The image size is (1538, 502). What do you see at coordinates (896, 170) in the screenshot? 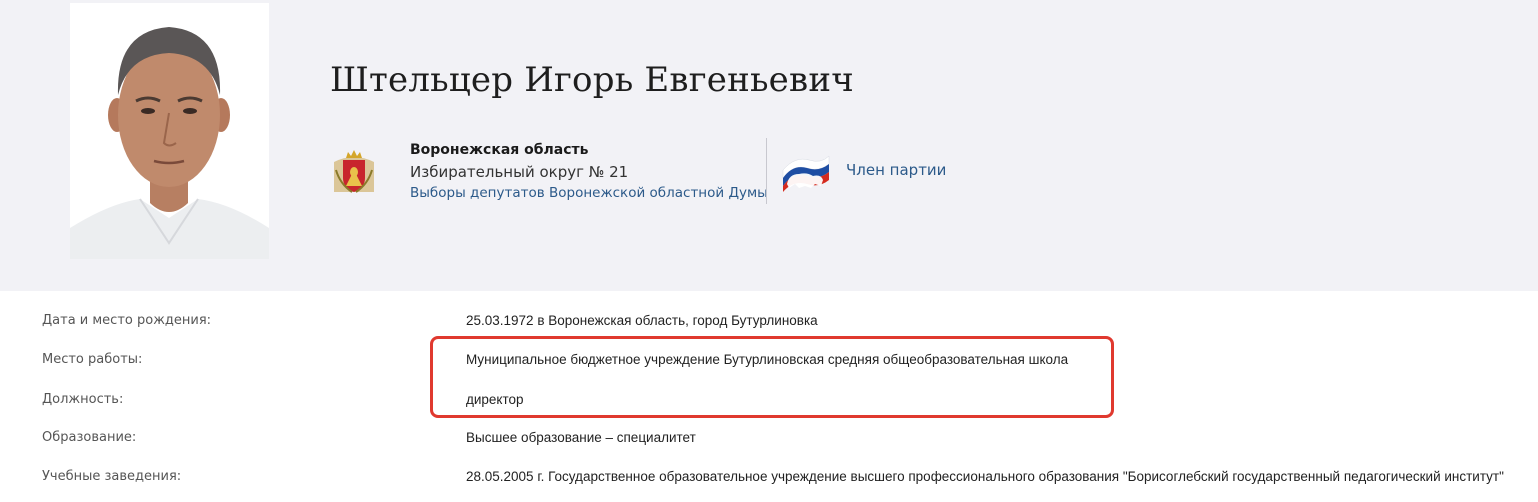
I see `party-membership-link: Член партии` at bounding box center [896, 170].